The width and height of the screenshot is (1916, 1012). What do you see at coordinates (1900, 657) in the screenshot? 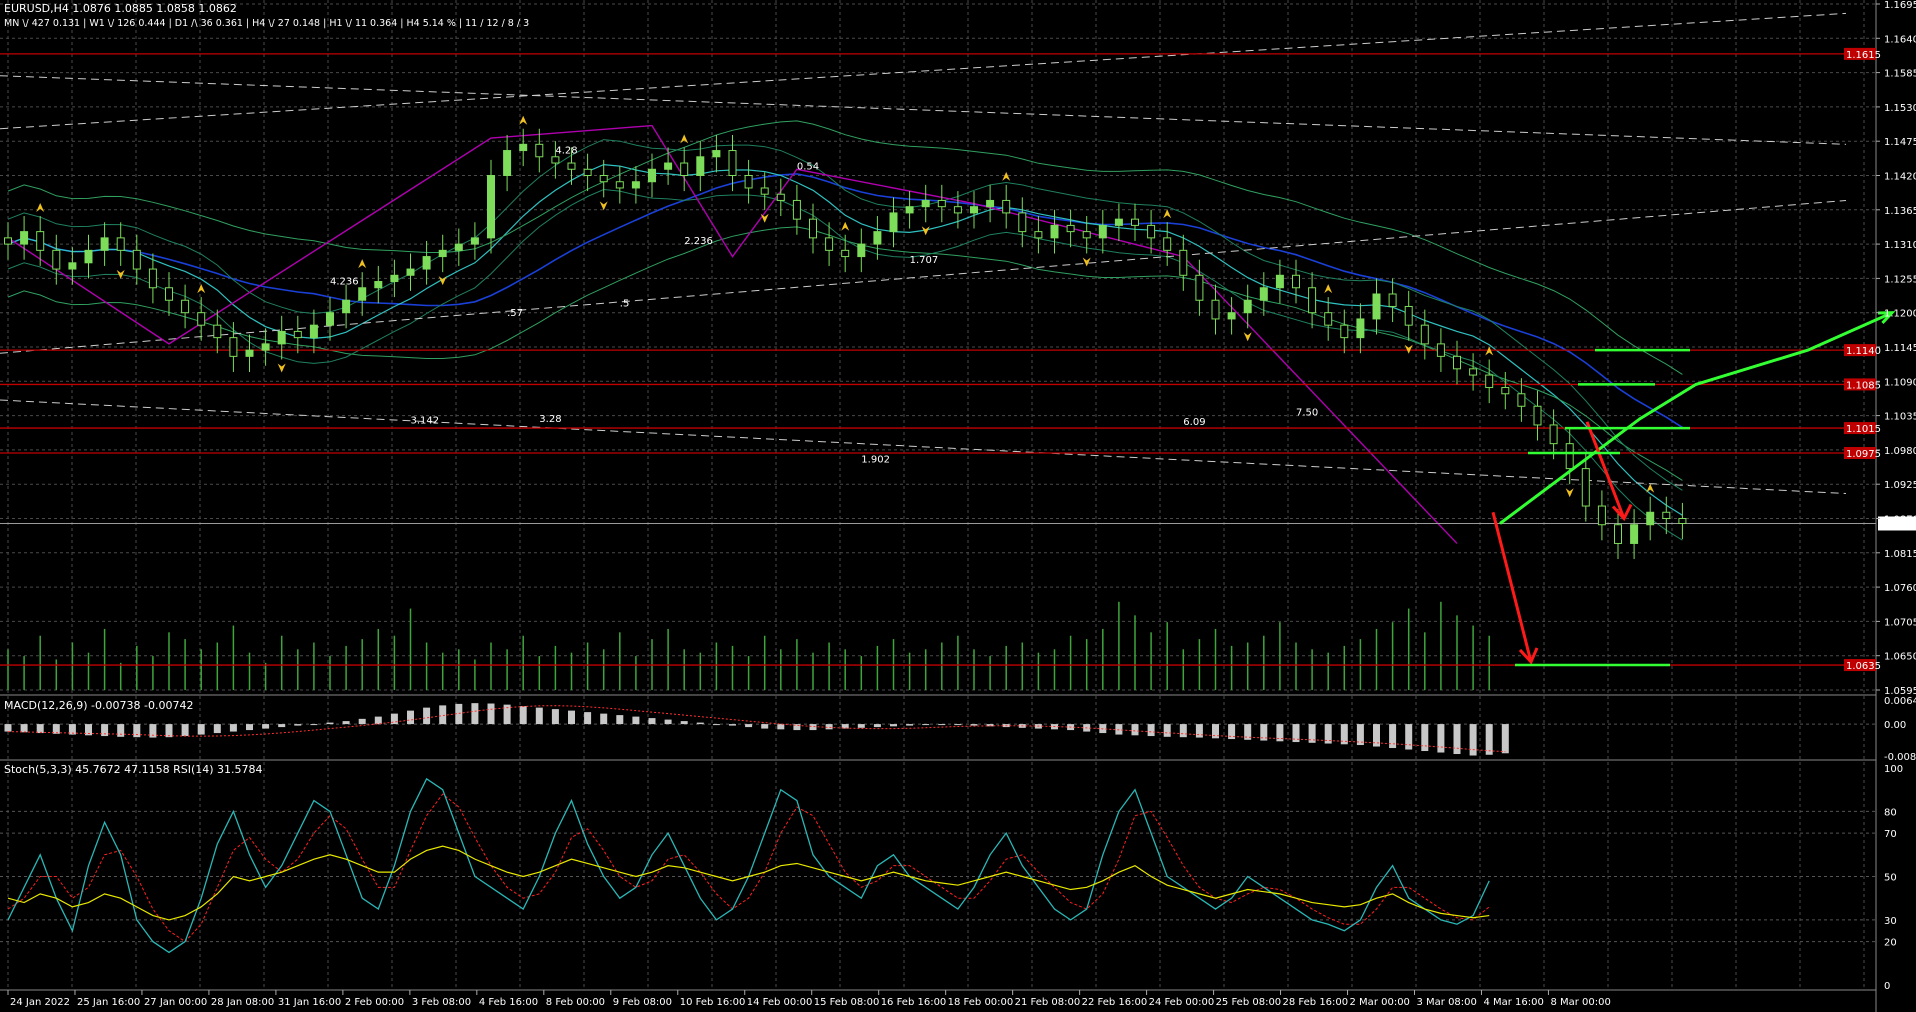
I see `price-tick-label: 1.0650` at bounding box center [1900, 657].